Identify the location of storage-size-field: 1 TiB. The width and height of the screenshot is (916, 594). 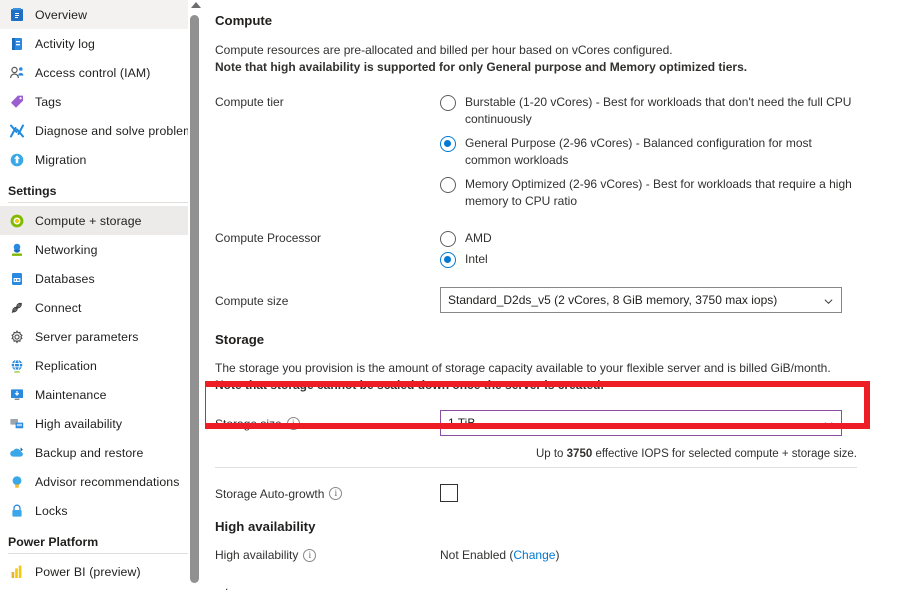
(663, 423).